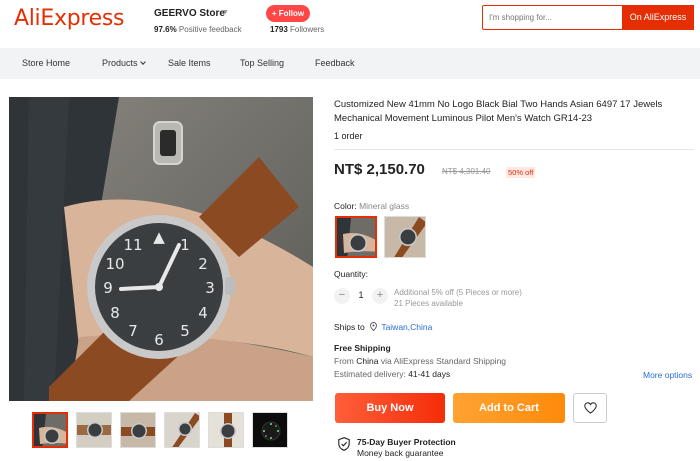 This screenshot has width=700, height=461. Describe the element at coordinates (115, 313) in the screenshot. I see `svg-text: 8` at that location.